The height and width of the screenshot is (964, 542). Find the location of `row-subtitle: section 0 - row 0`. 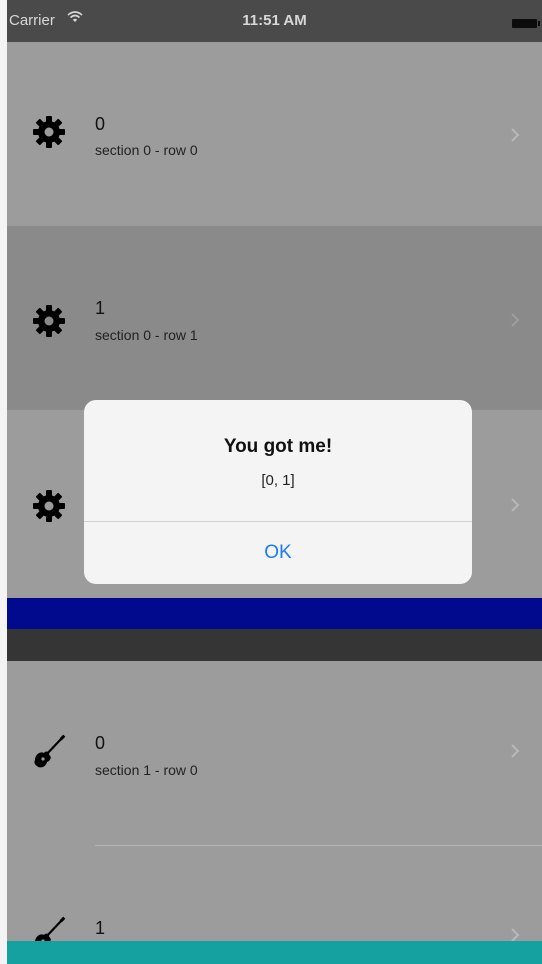

row-subtitle: section 0 - row 0 is located at coordinates (146, 150).